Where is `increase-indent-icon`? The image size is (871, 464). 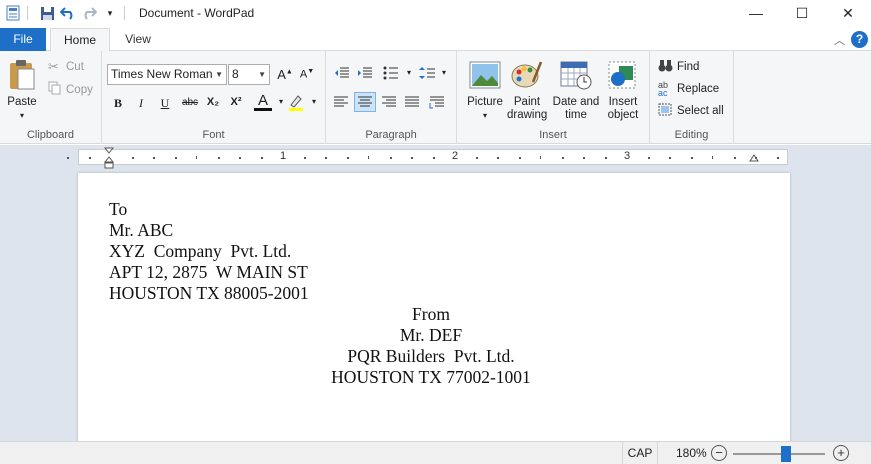 increase-indent-icon is located at coordinates (365, 74).